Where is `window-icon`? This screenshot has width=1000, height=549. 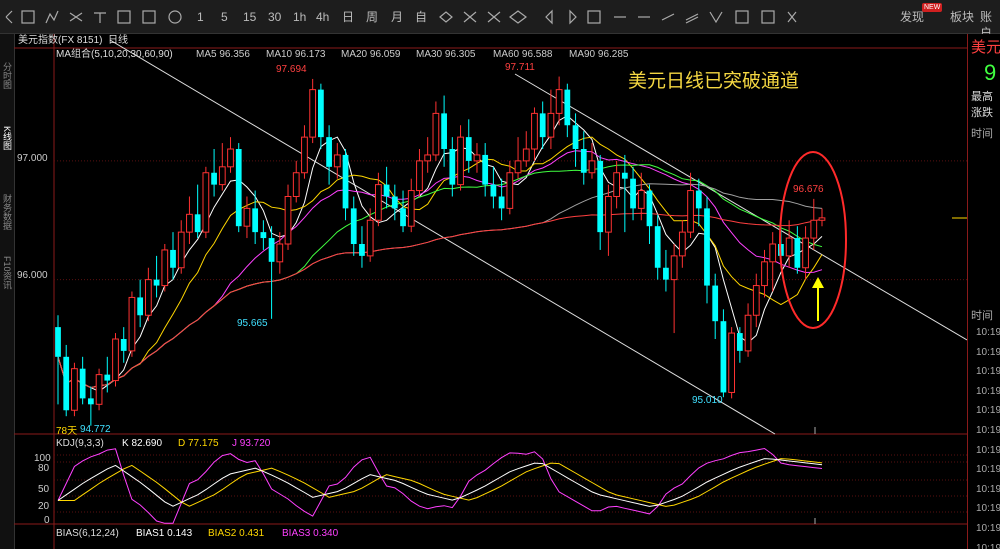
window-icon is located at coordinates (768, 17).